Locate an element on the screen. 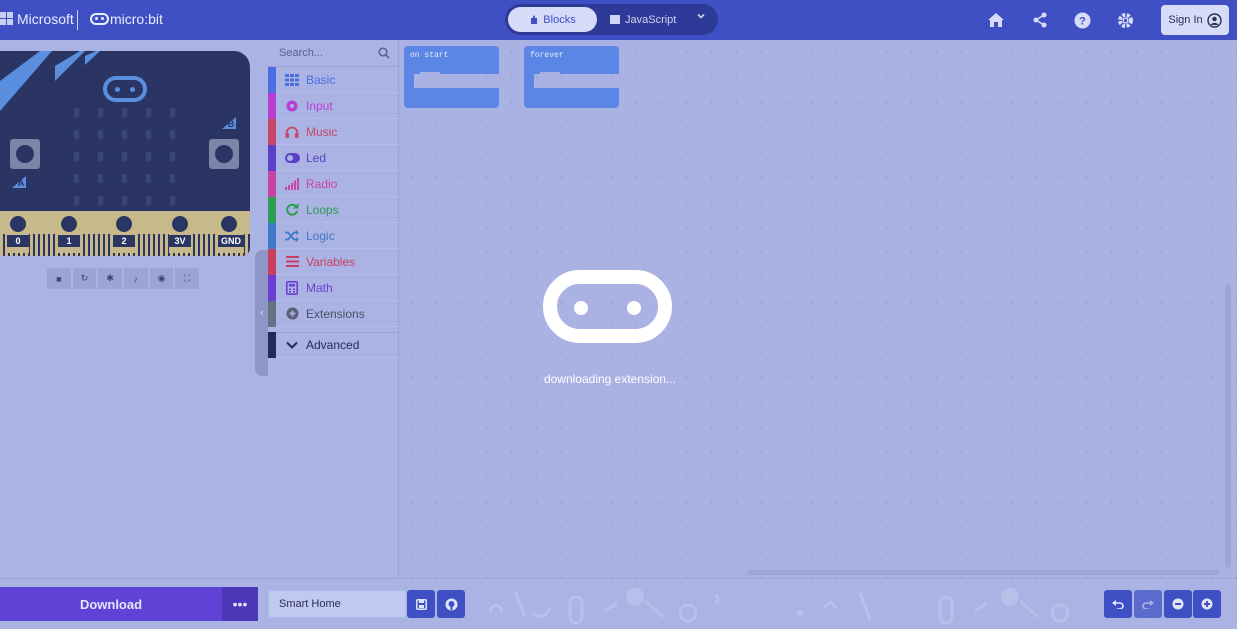 This screenshot has height=629, width=1237. category-variables: Variables is located at coordinates (333, 261).